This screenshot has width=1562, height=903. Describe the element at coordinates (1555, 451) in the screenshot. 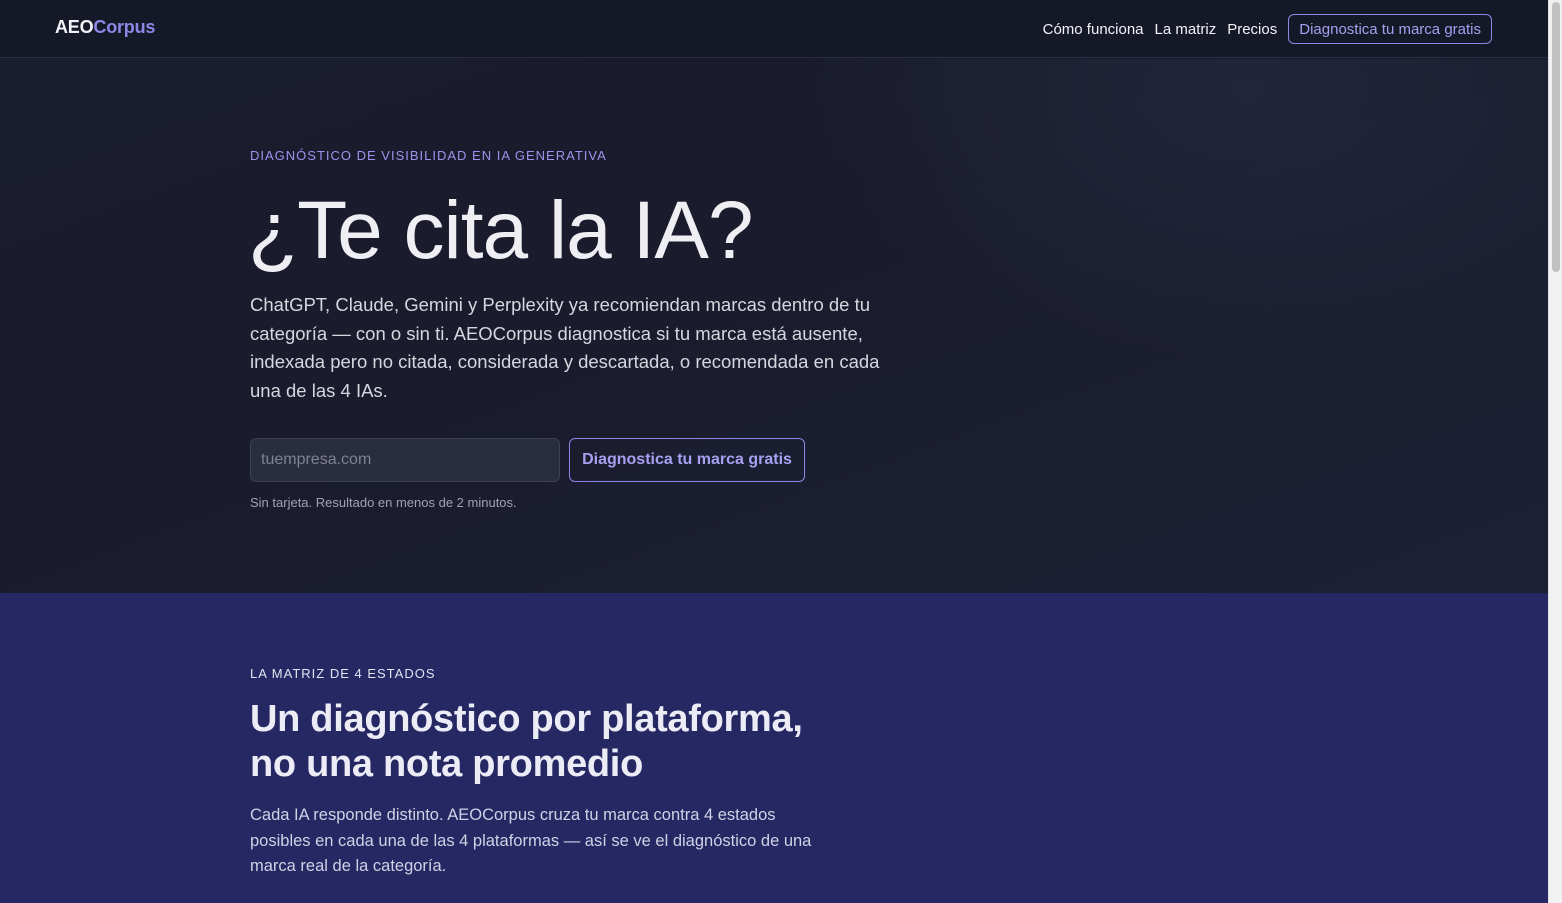

I see `page-scrollbar` at that location.